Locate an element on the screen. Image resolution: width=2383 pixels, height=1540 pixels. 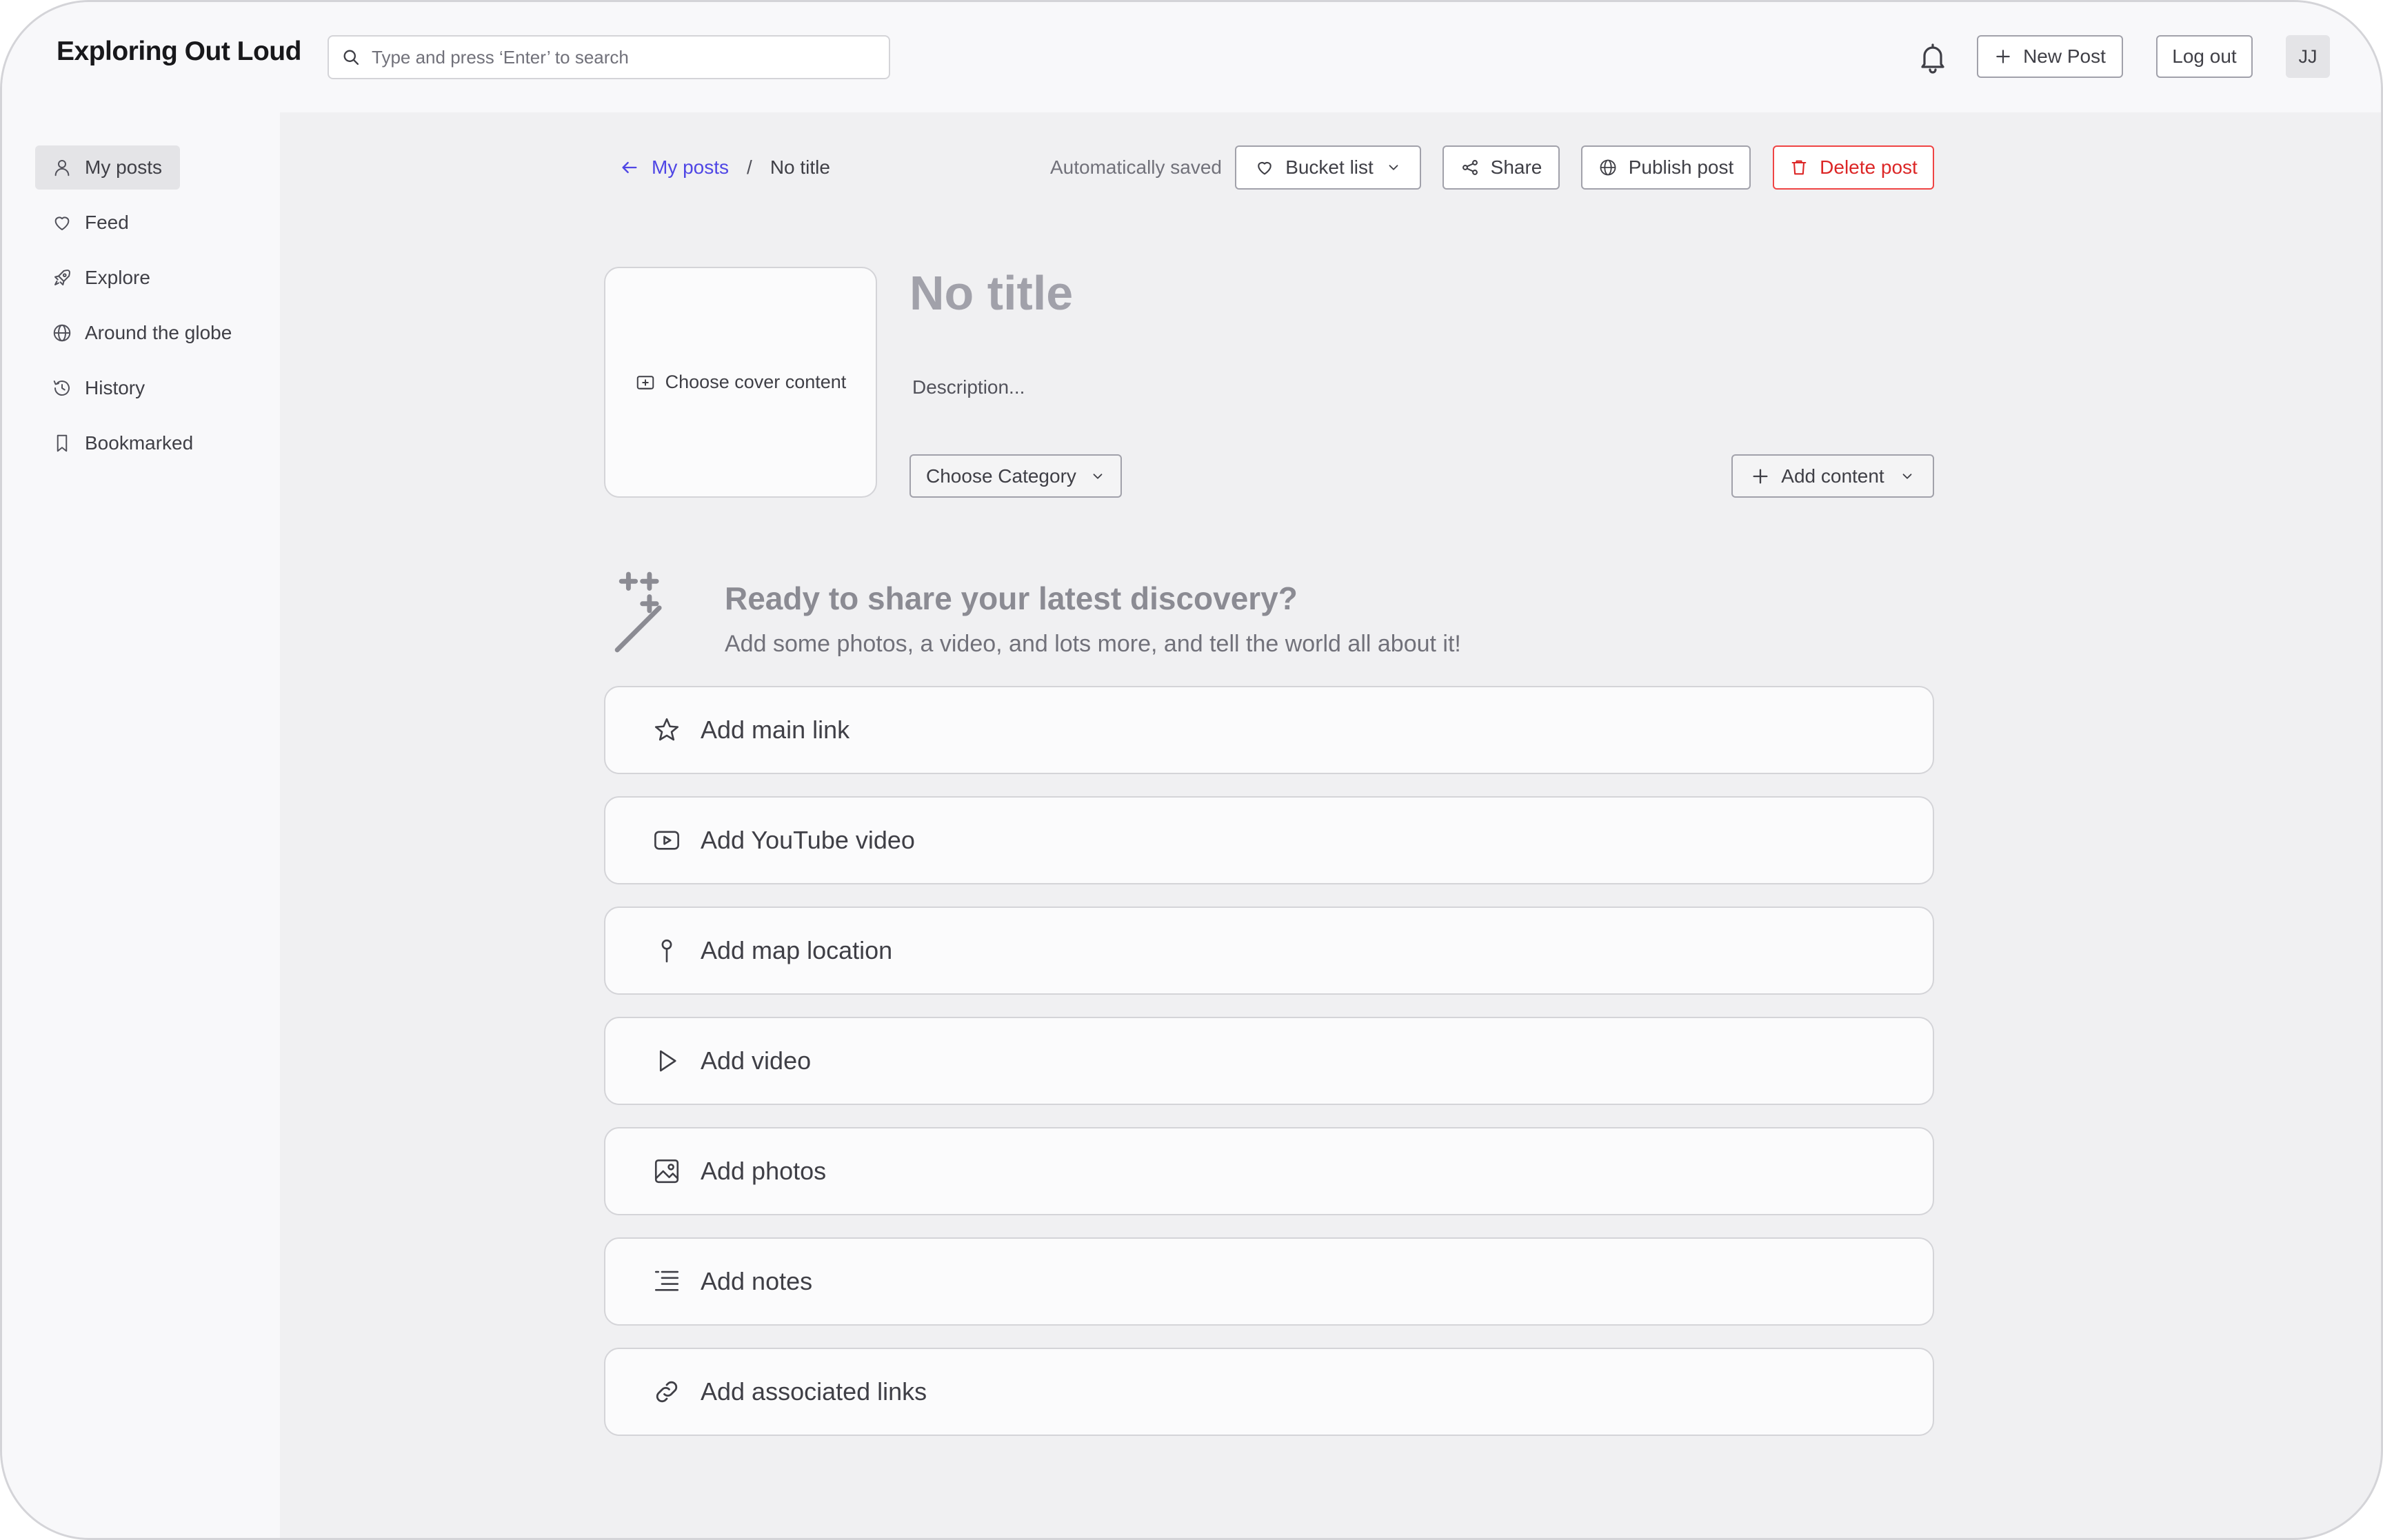
sidebar-item-label: Feed is located at coordinates (107, 223).